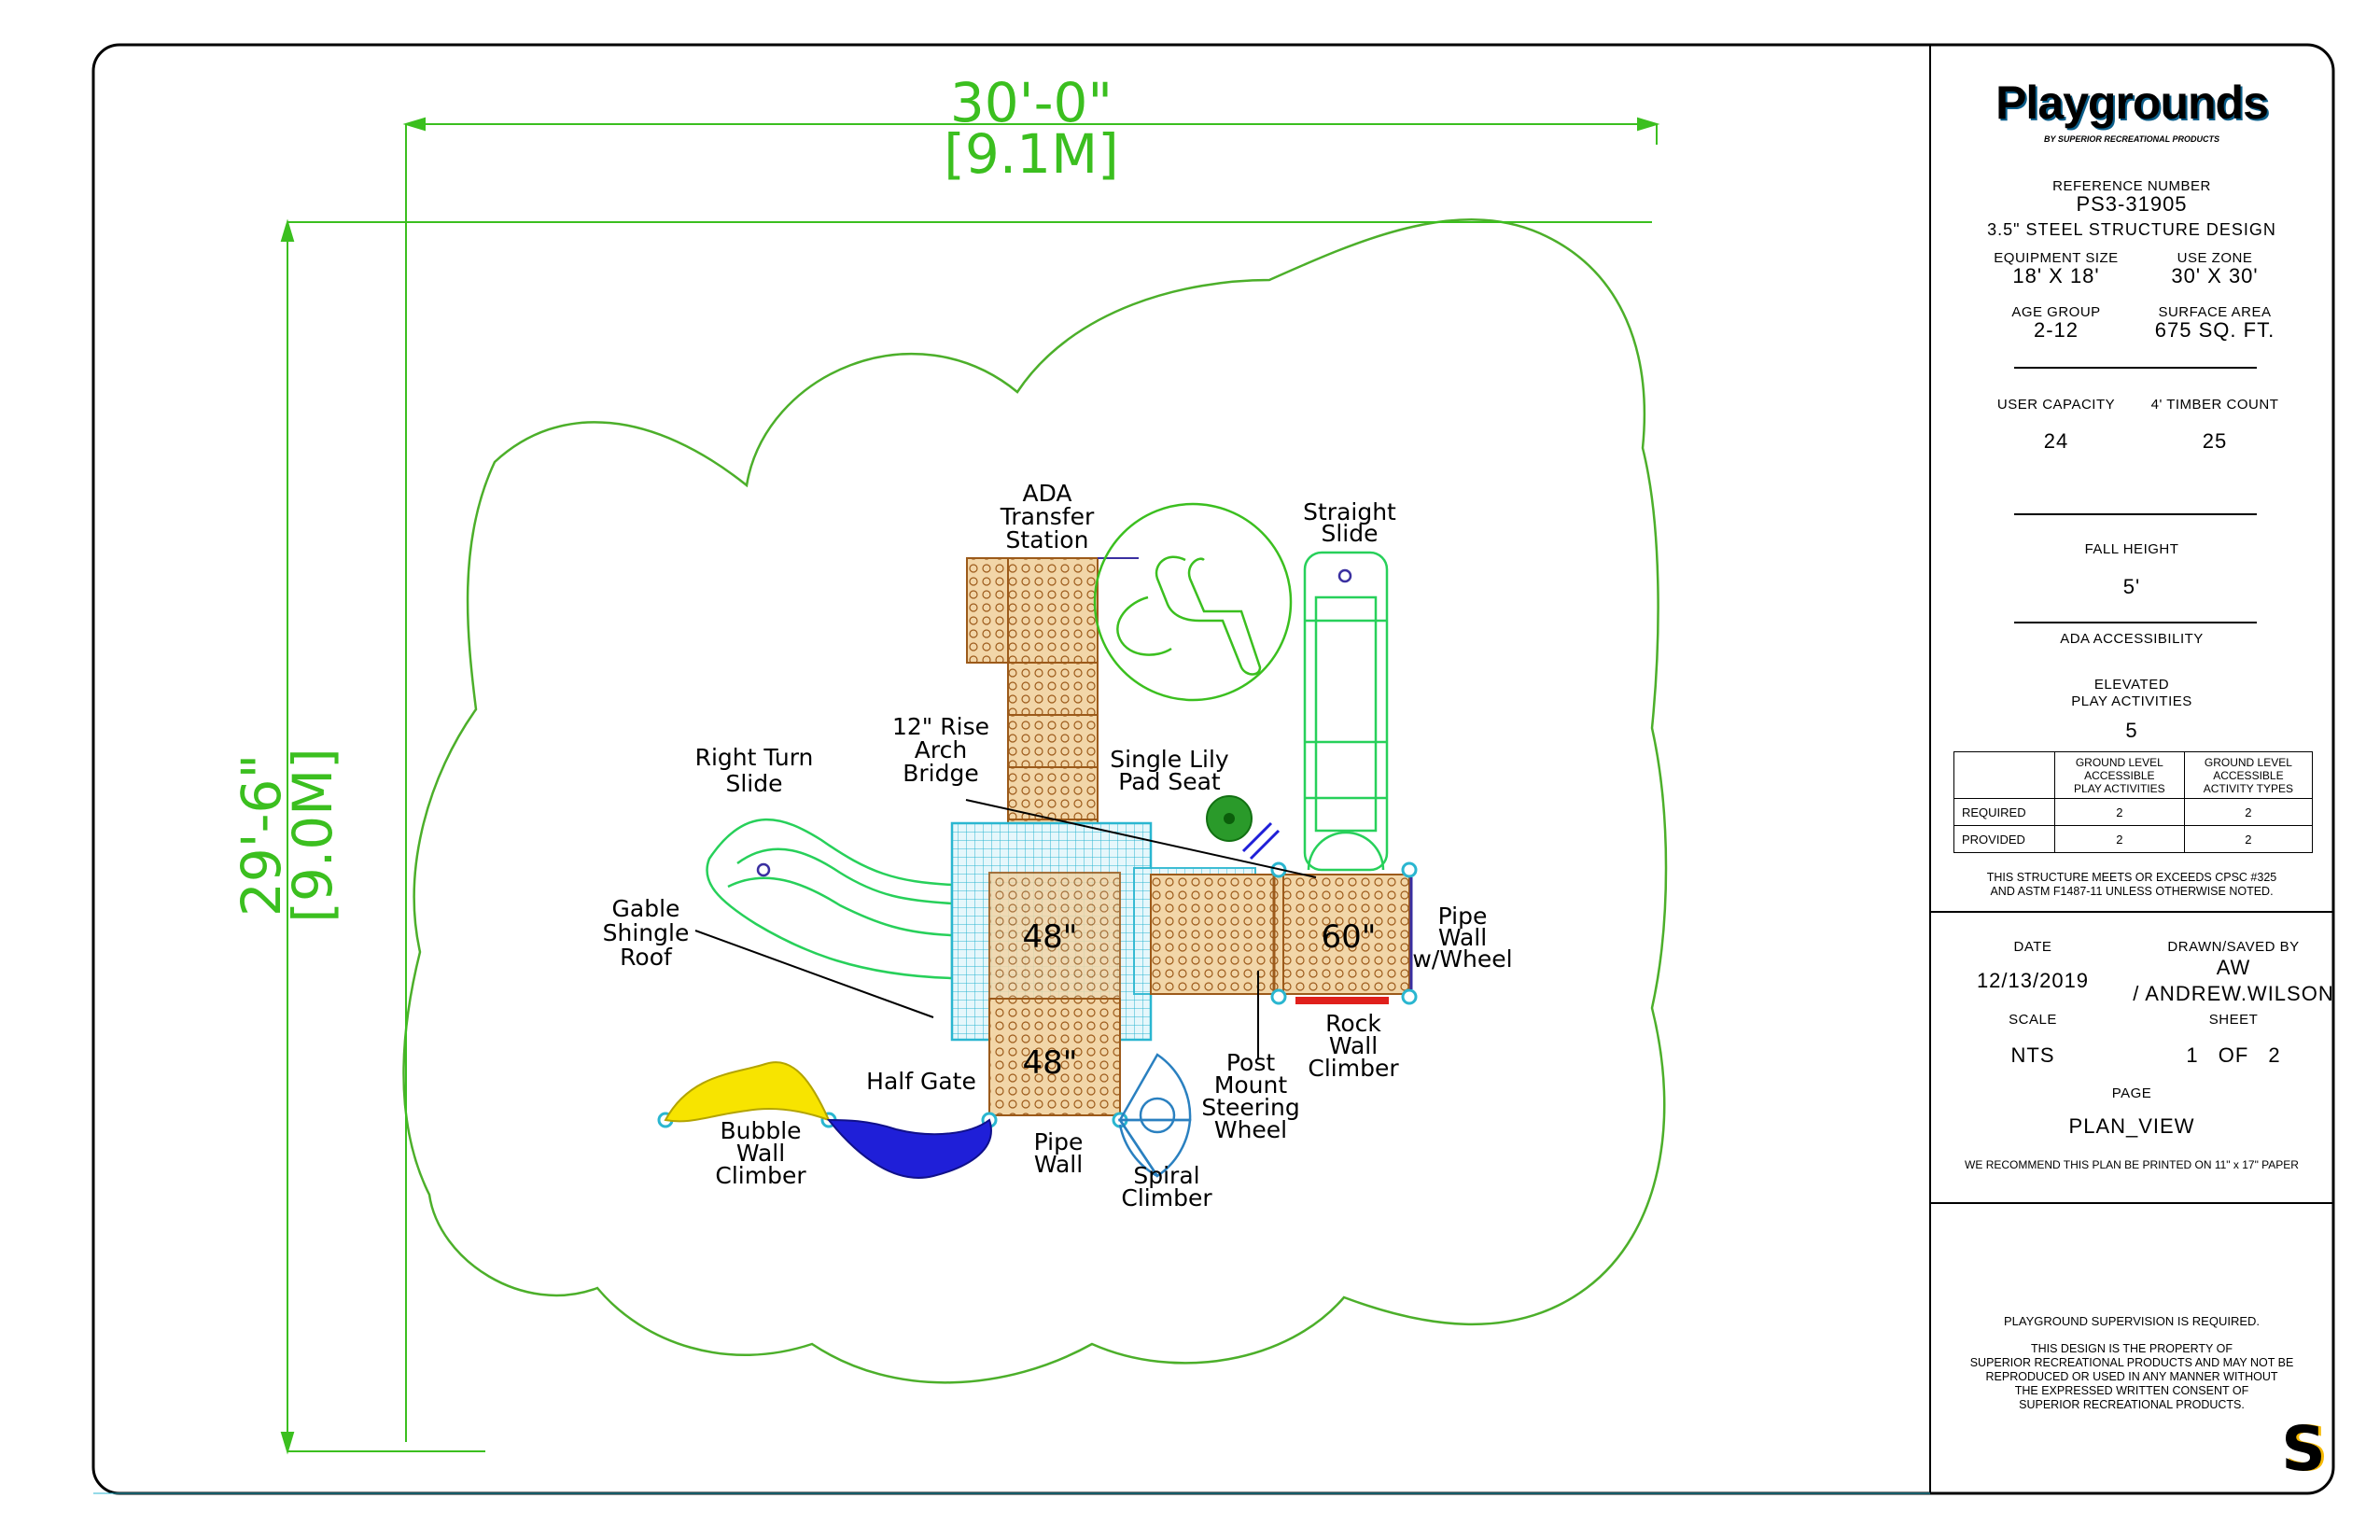  I want to click on callout-half-gate: Half Gate, so click(921, 1081).